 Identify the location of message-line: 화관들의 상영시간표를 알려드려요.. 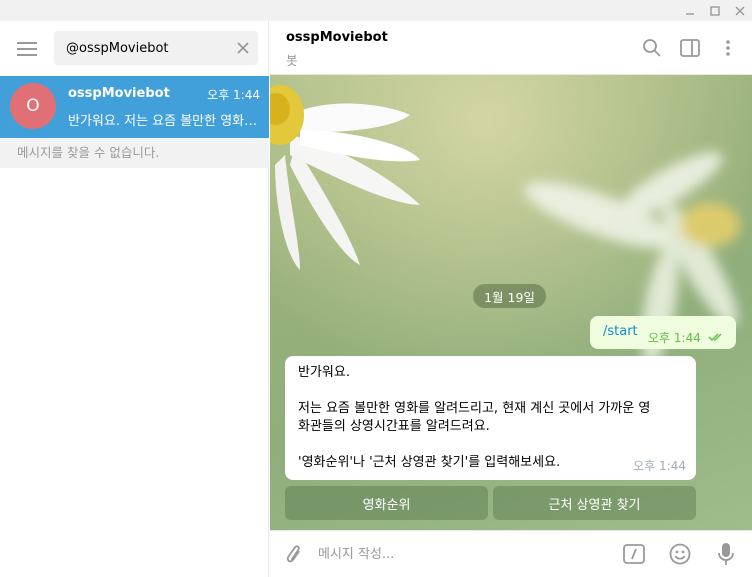
(394, 426).